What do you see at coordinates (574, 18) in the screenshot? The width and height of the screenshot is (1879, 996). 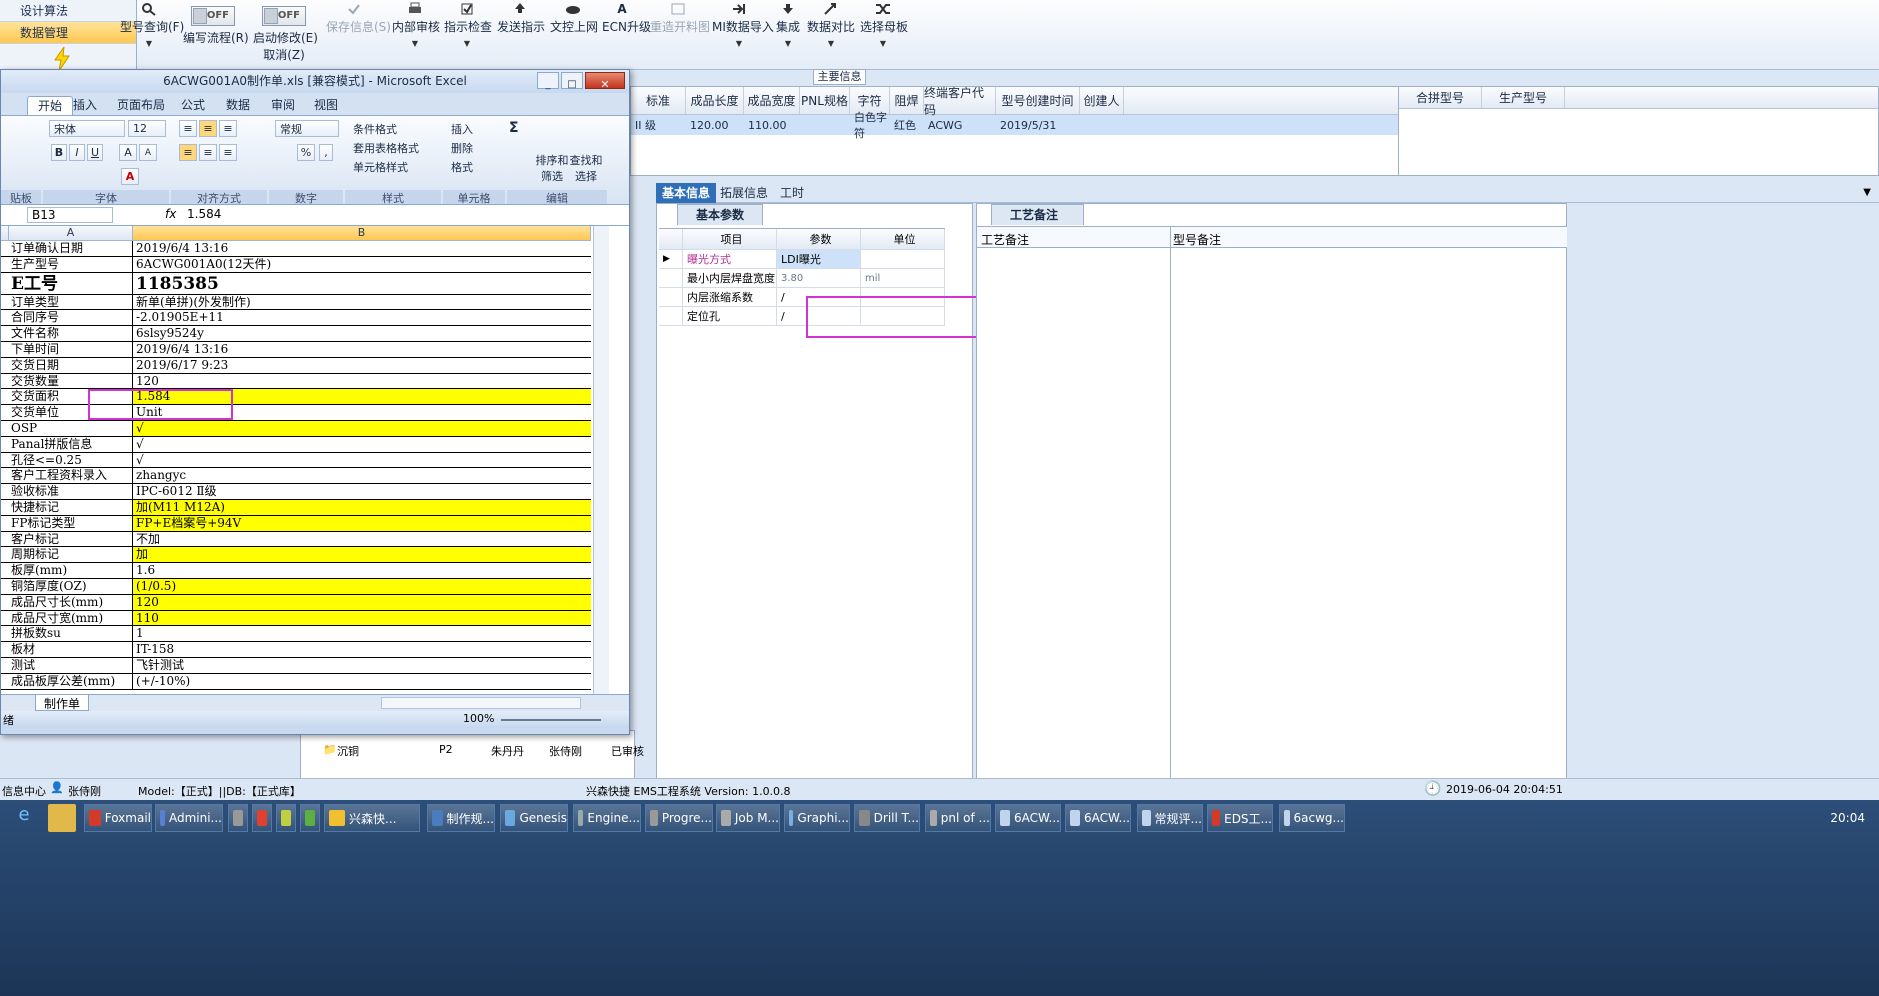 I see `doc-control-online-button: 文控上网` at bounding box center [574, 18].